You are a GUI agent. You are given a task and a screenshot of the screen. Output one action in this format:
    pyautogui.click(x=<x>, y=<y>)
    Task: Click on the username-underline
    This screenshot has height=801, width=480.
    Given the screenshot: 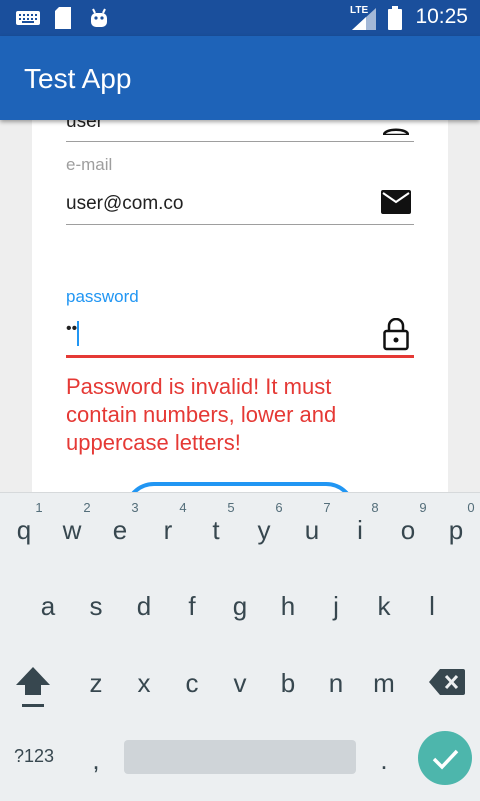 What is the action you would take?
    pyautogui.click(x=240, y=141)
    